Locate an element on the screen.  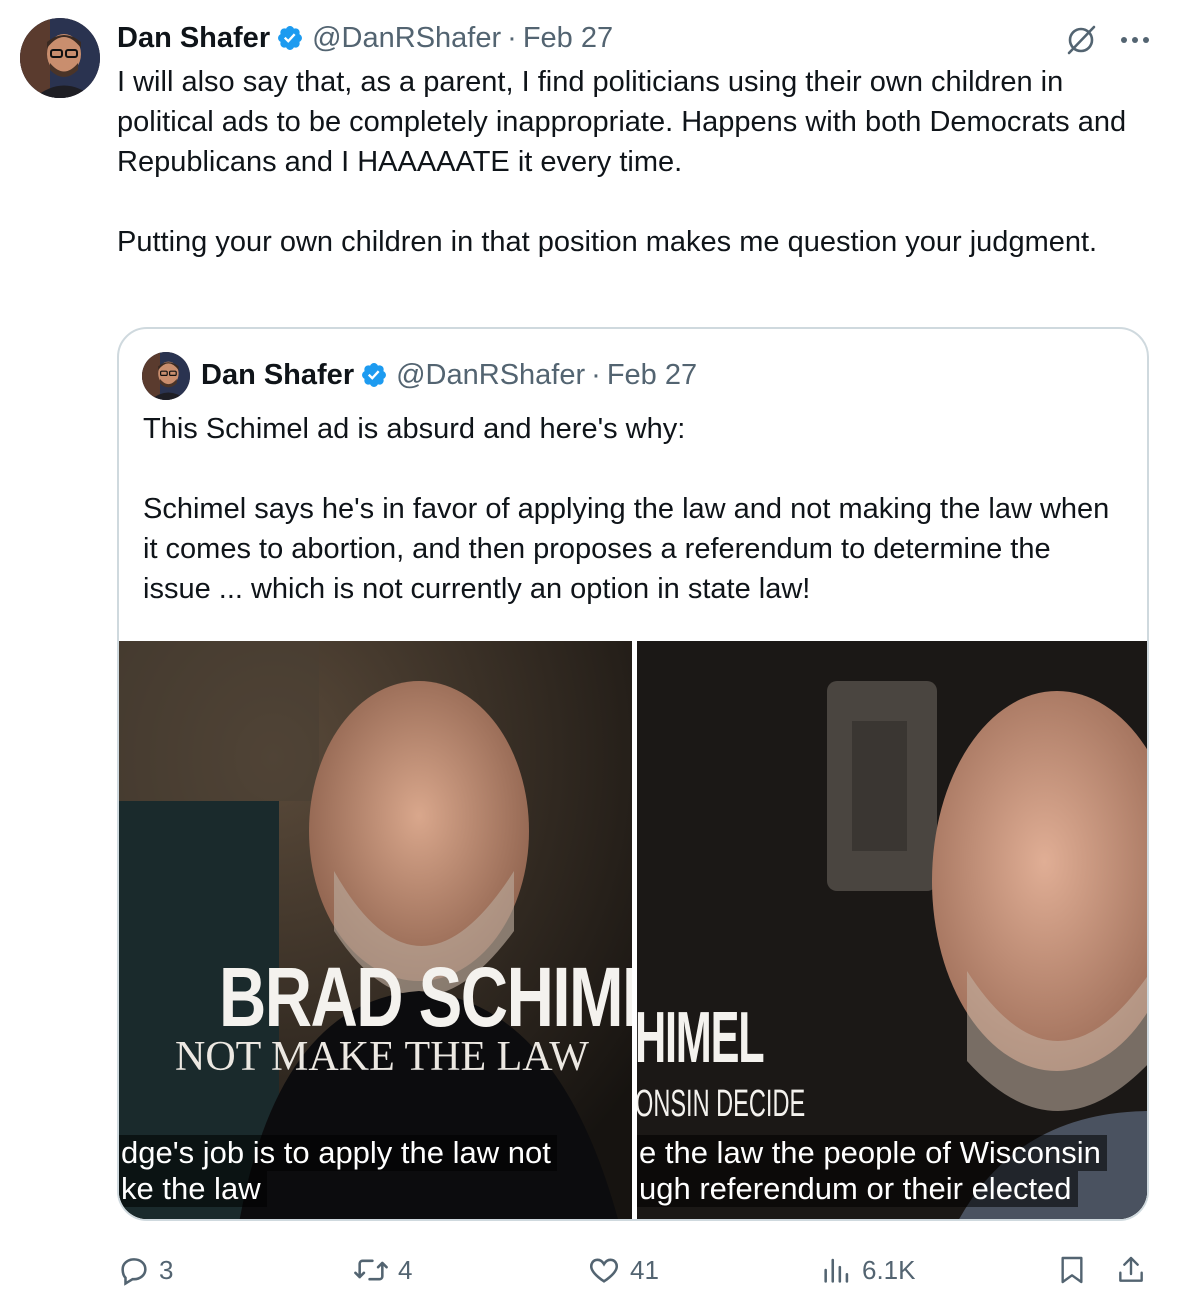
more-options-icon is located at coordinates (1135, 40).